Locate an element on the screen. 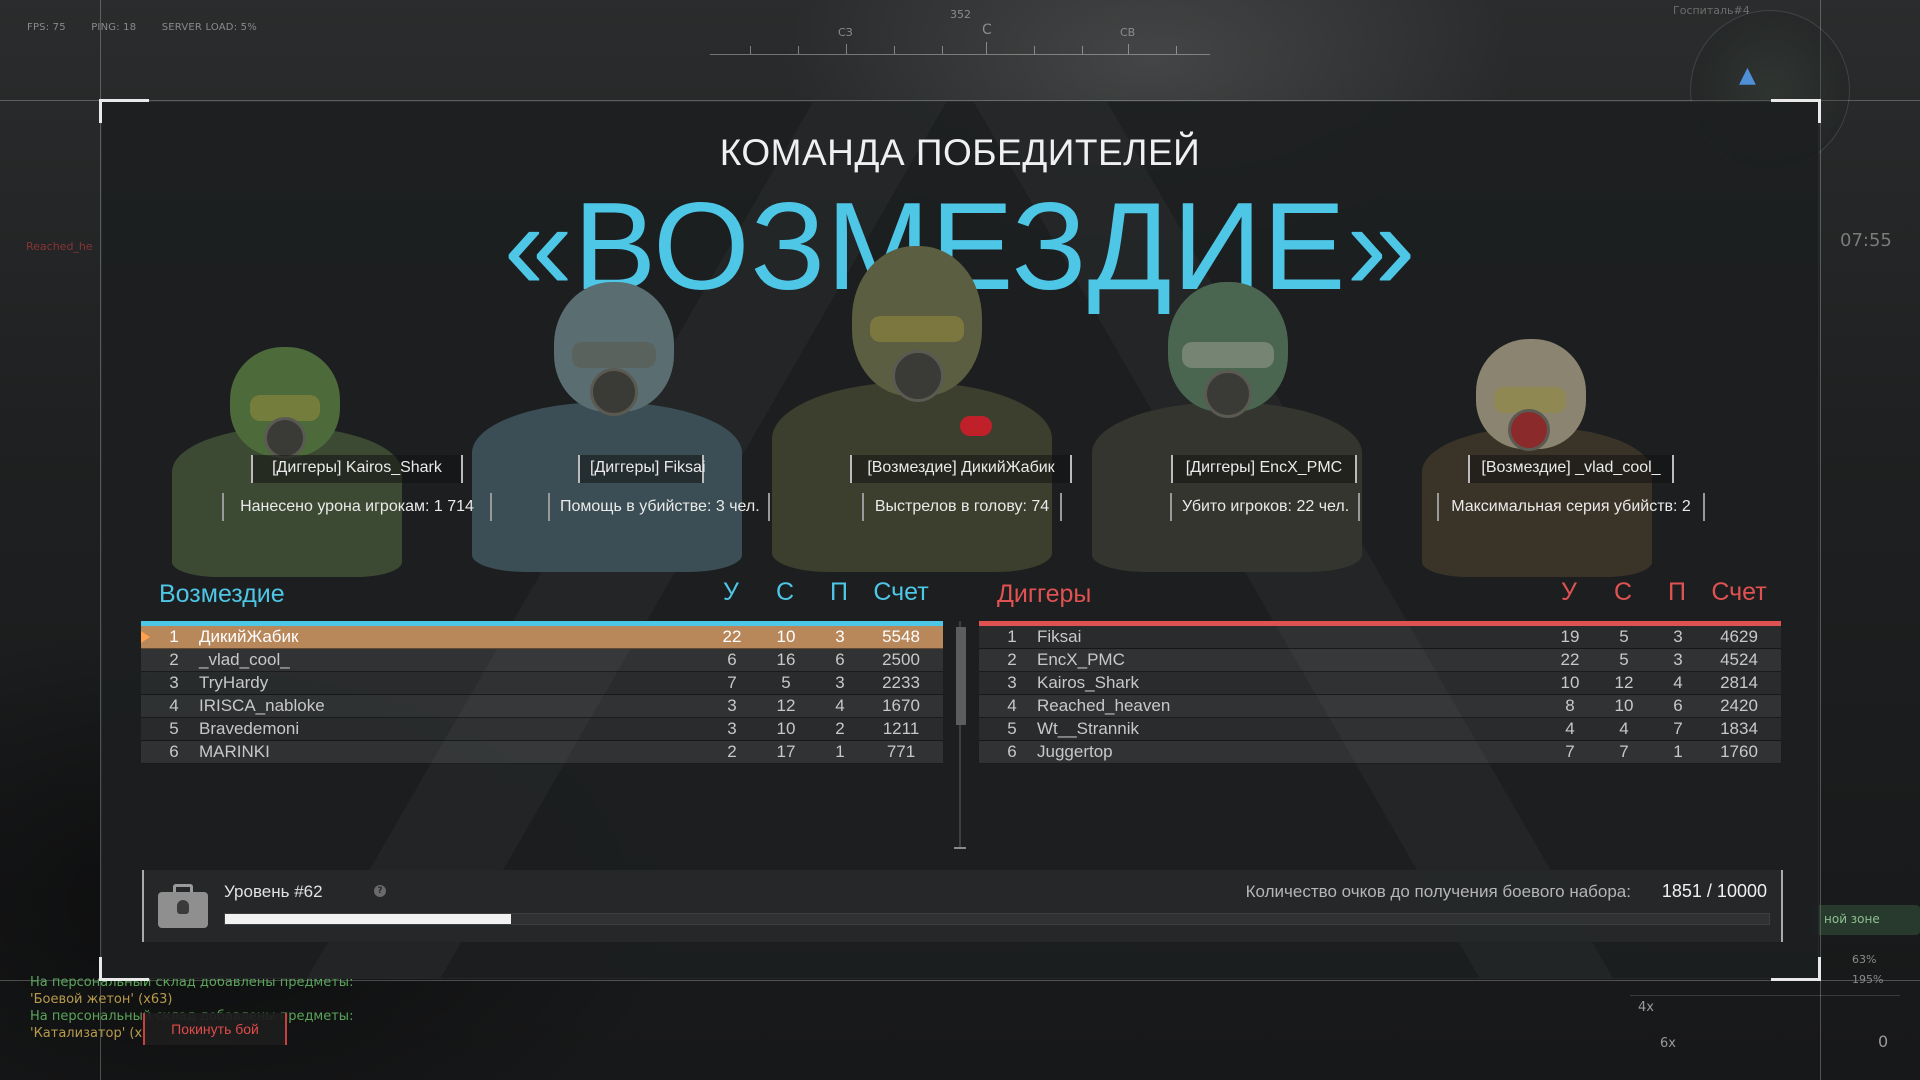 This screenshot has width=1920, height=1080. player-name: ДикийЖабик is located at coordinates (249, 636).